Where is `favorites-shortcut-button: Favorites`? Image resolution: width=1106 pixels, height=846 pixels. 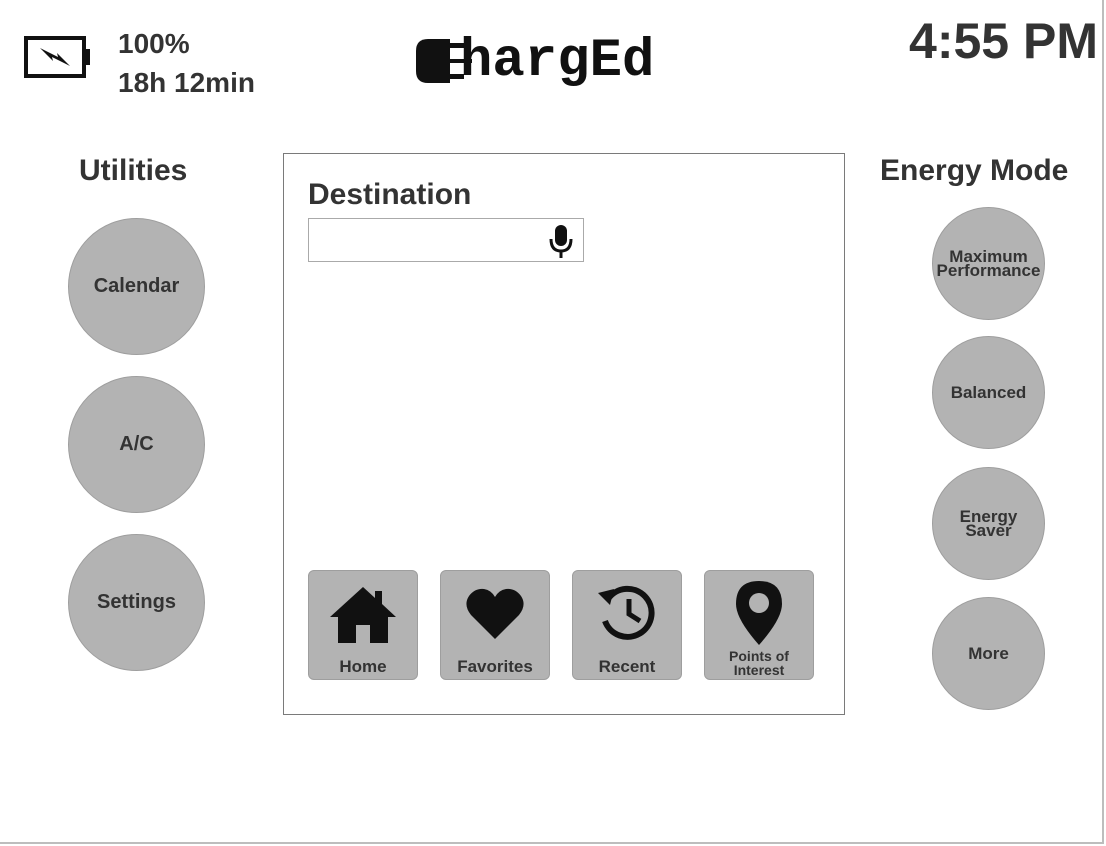 favorites-shortcut-button: Favorites is located at coordinates (495, 625).